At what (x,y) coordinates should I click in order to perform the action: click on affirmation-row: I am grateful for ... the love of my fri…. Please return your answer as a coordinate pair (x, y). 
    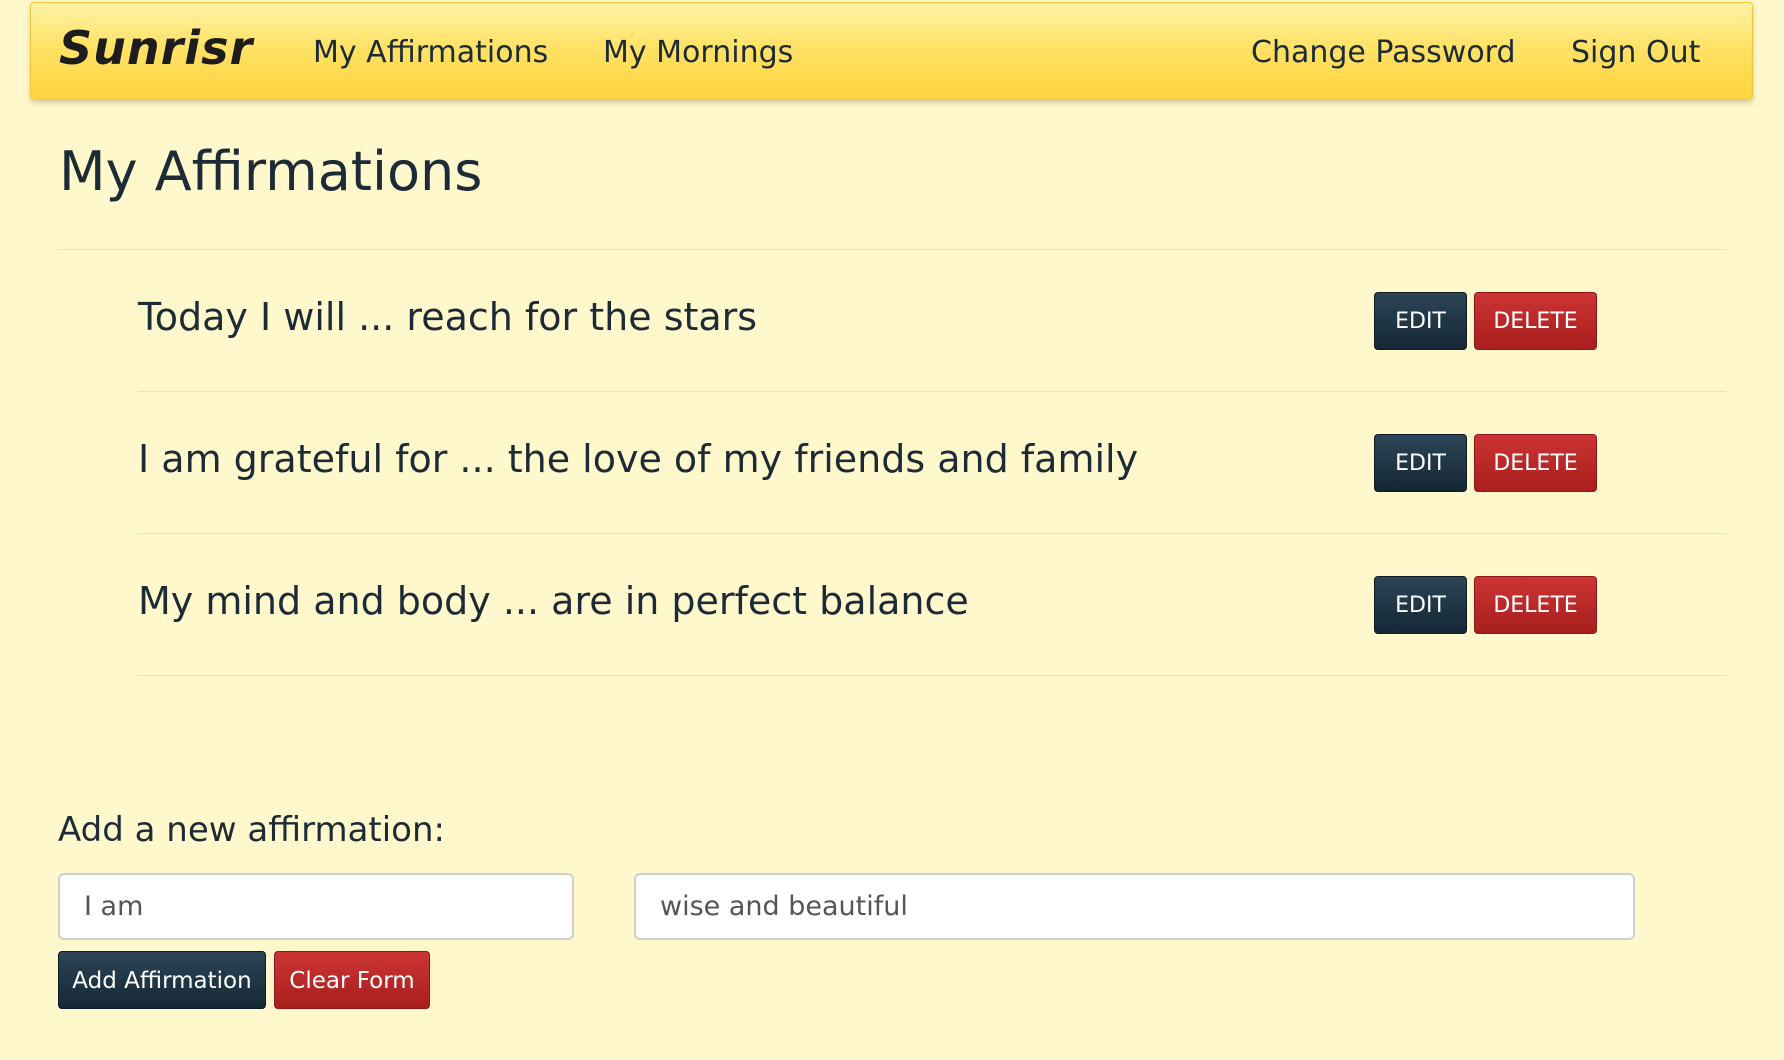
    Looking at the image, I should click on (932, 463).